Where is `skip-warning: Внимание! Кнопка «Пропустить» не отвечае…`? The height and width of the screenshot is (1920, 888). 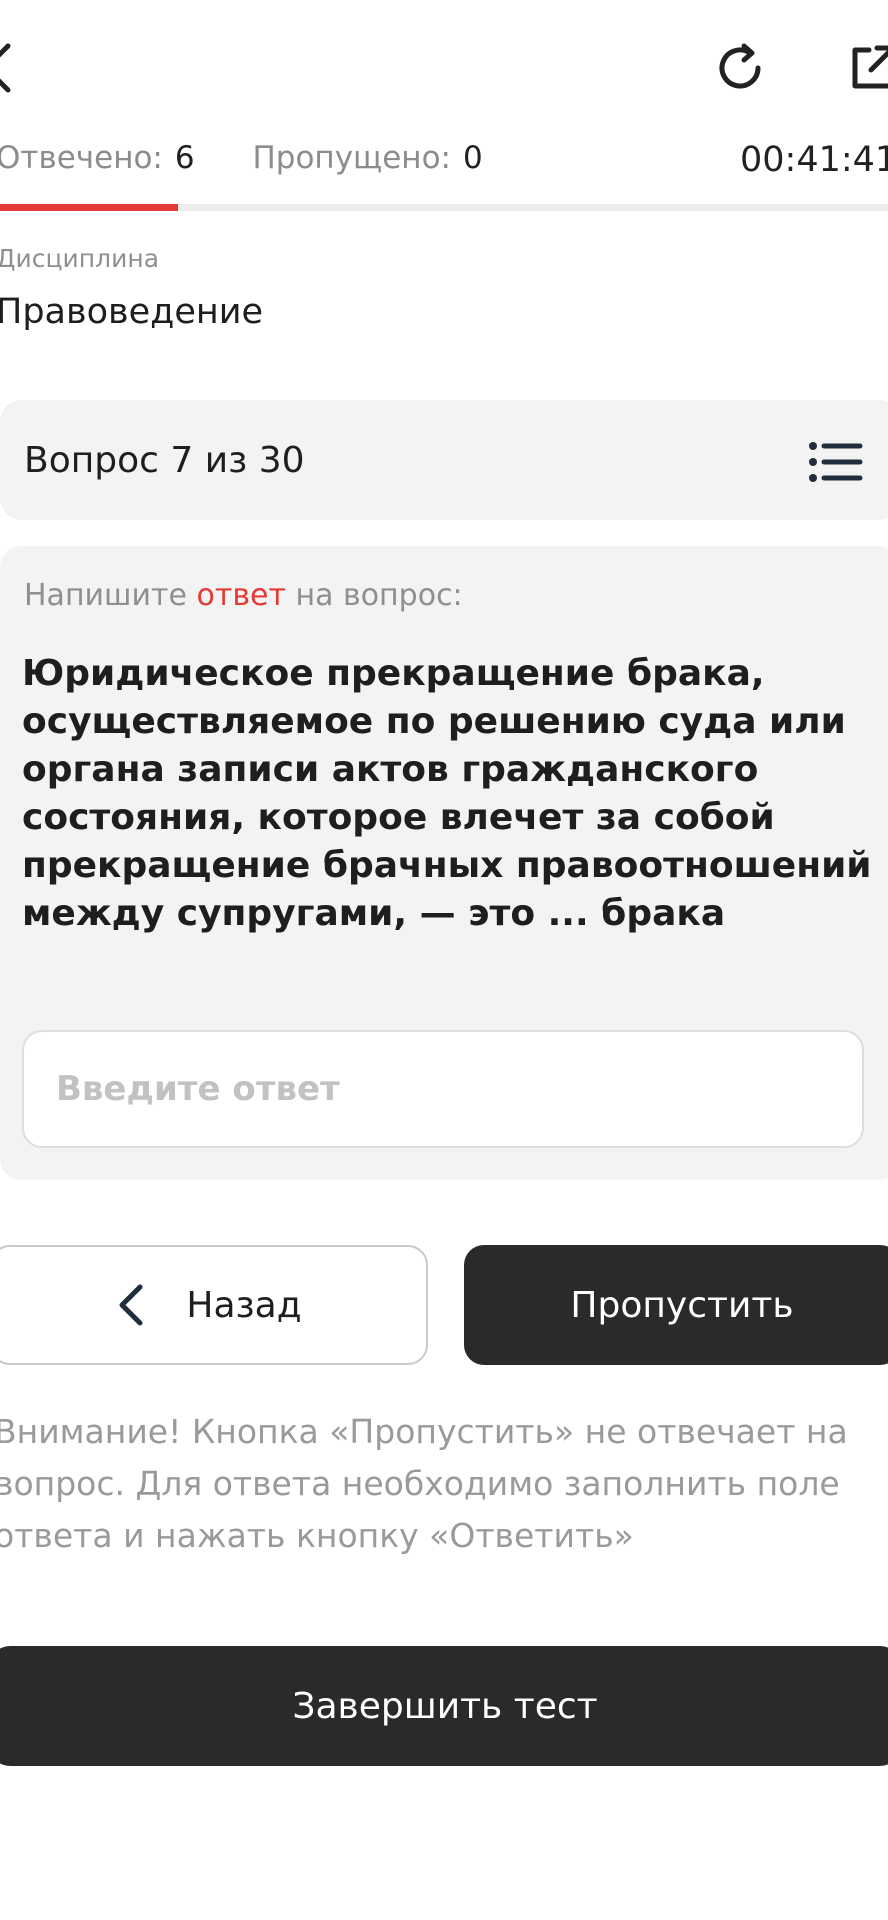 skip-warning: Внимание! Кнопка «Пропустить» не отвечае… is located at coordinates (424, 1483).